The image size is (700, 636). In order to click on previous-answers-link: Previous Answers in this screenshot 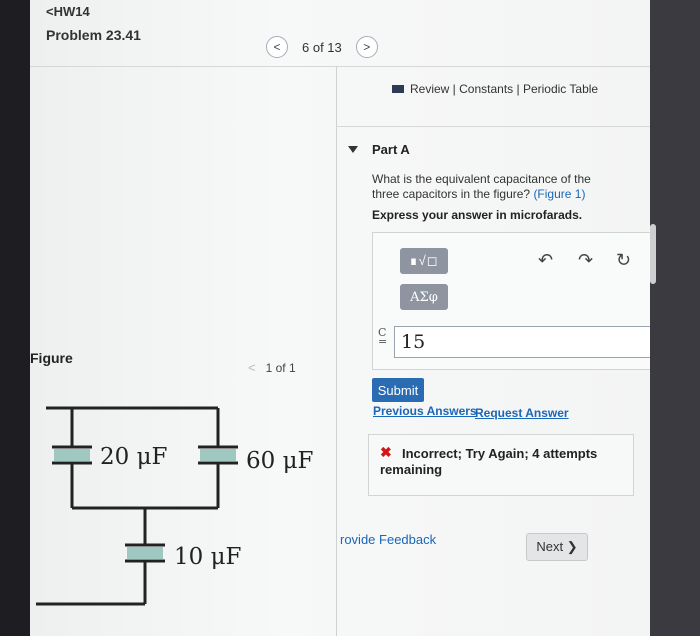, I will do `click(425, 411)`.